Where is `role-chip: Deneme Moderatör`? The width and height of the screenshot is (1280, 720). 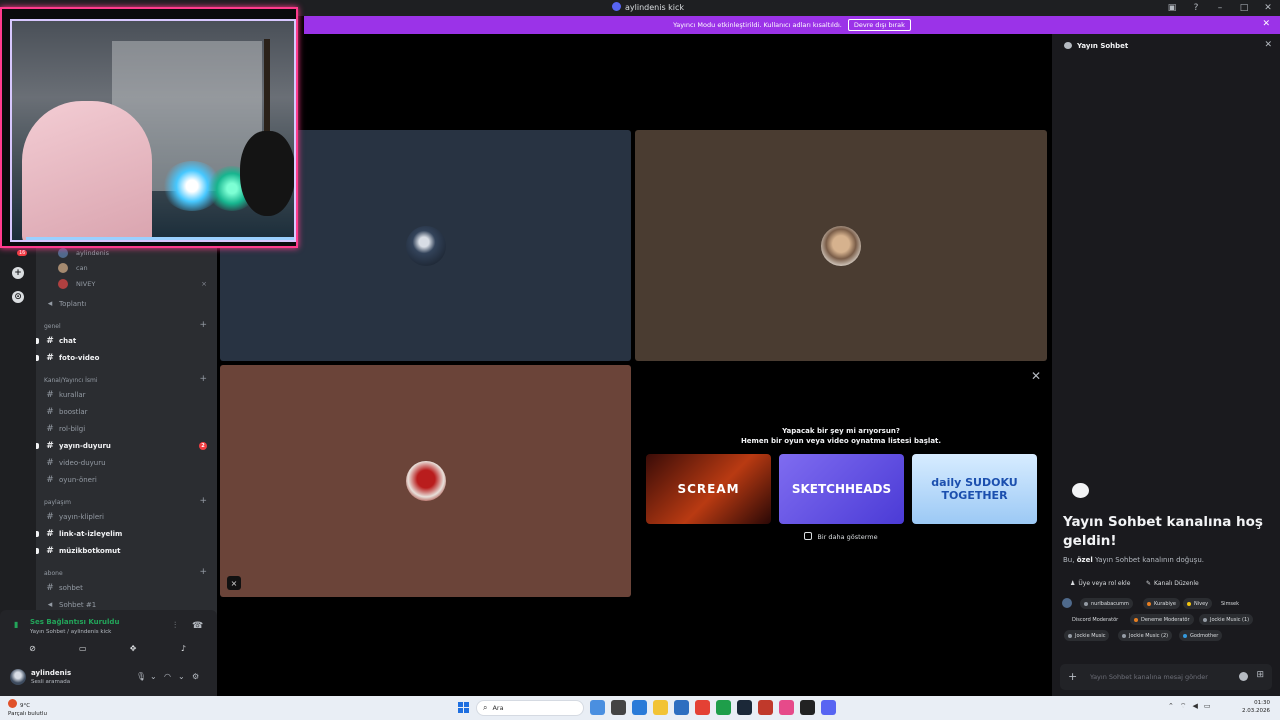 role-chip: Deneme Moderatör is located at coordinates (1162, 619).